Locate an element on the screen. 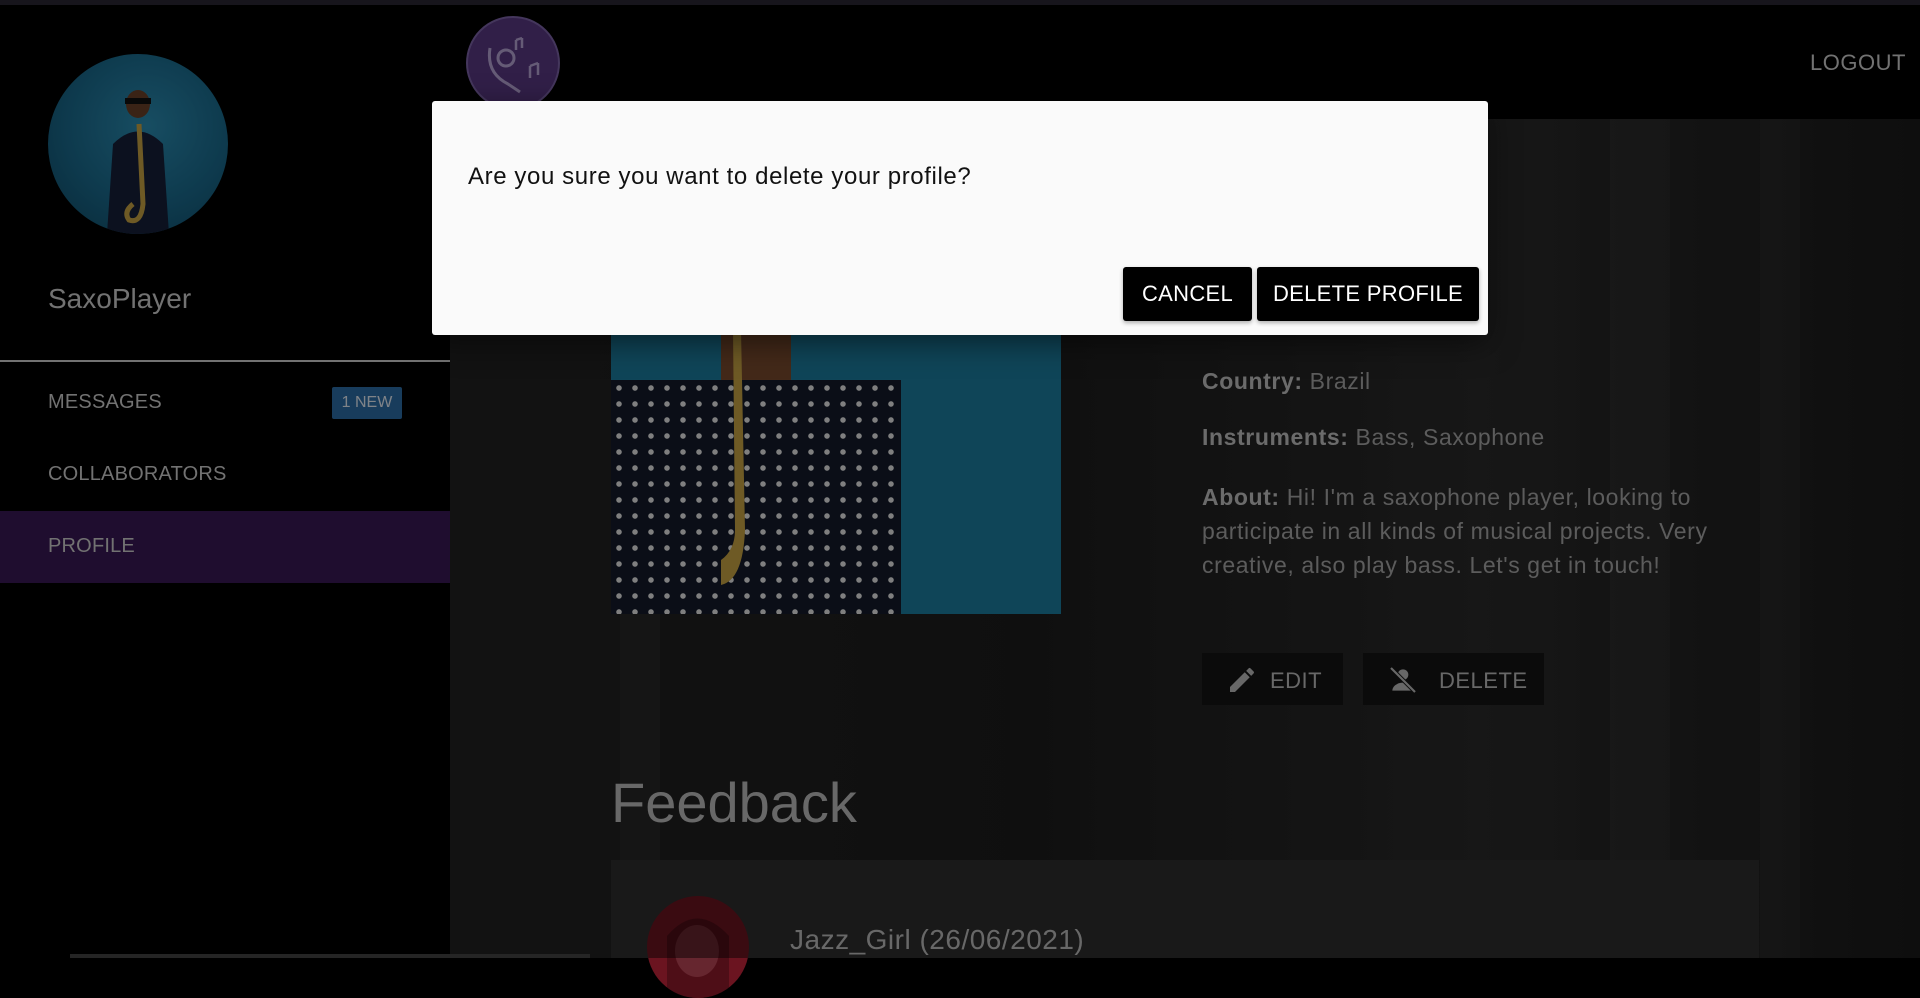 The height and width of the screenshot is (998, 1920). confirm-delete-button: DELETE PROFILE is located at coordinates (1368, 294).